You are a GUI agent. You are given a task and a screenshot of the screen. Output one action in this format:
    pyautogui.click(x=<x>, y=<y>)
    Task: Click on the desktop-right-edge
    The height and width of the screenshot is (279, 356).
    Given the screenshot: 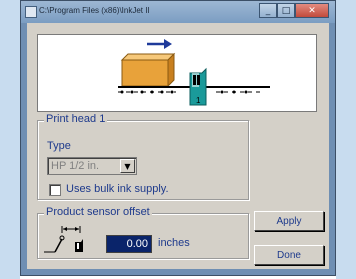 What is the action you would take?
    pyautogui.click(x=346, y=139)
    